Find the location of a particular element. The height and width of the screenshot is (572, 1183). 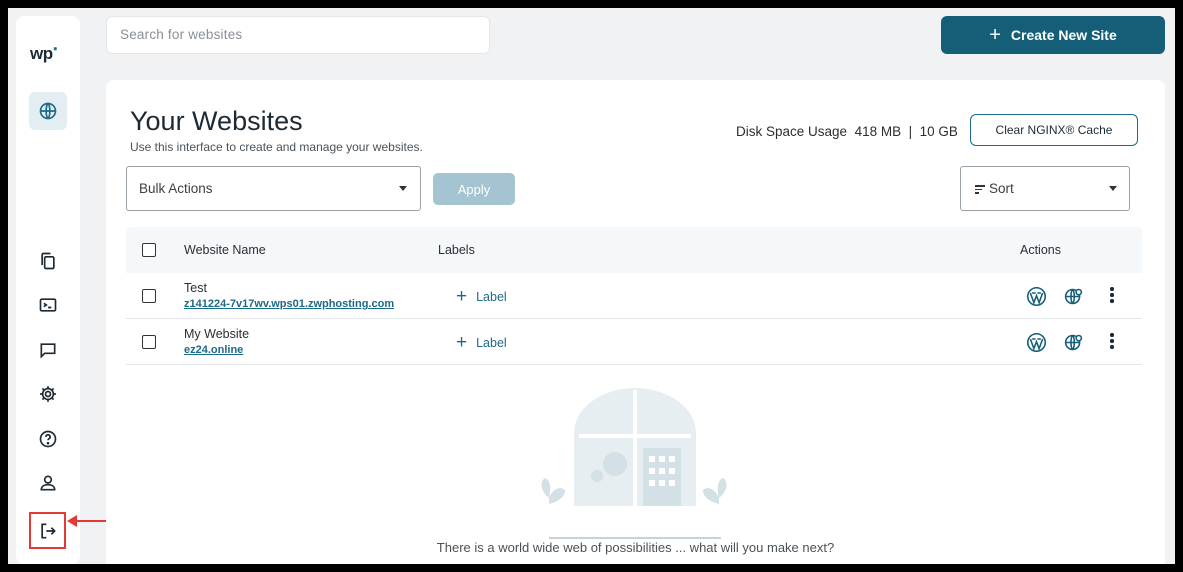

search-input: Search for websites is located at coordinates (298, 35).